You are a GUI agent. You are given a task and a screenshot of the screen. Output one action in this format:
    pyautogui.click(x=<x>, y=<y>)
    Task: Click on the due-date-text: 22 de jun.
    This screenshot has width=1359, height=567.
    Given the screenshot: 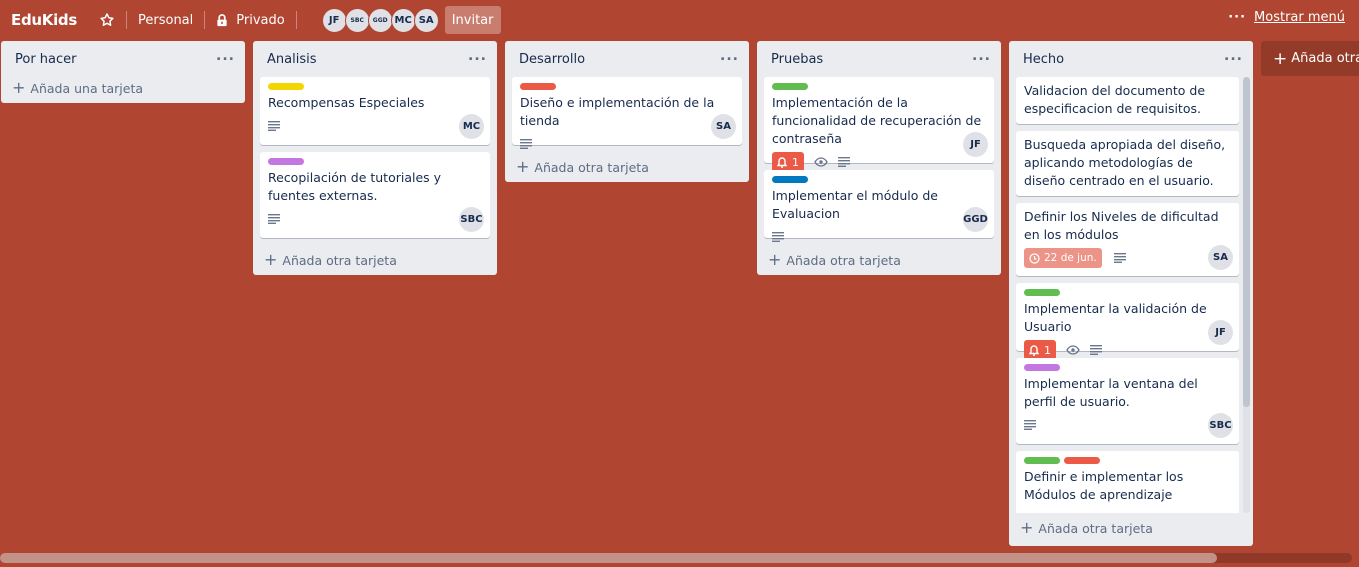 What is the action you would take?
    pyautogui.click(x=1070, y=258)
    